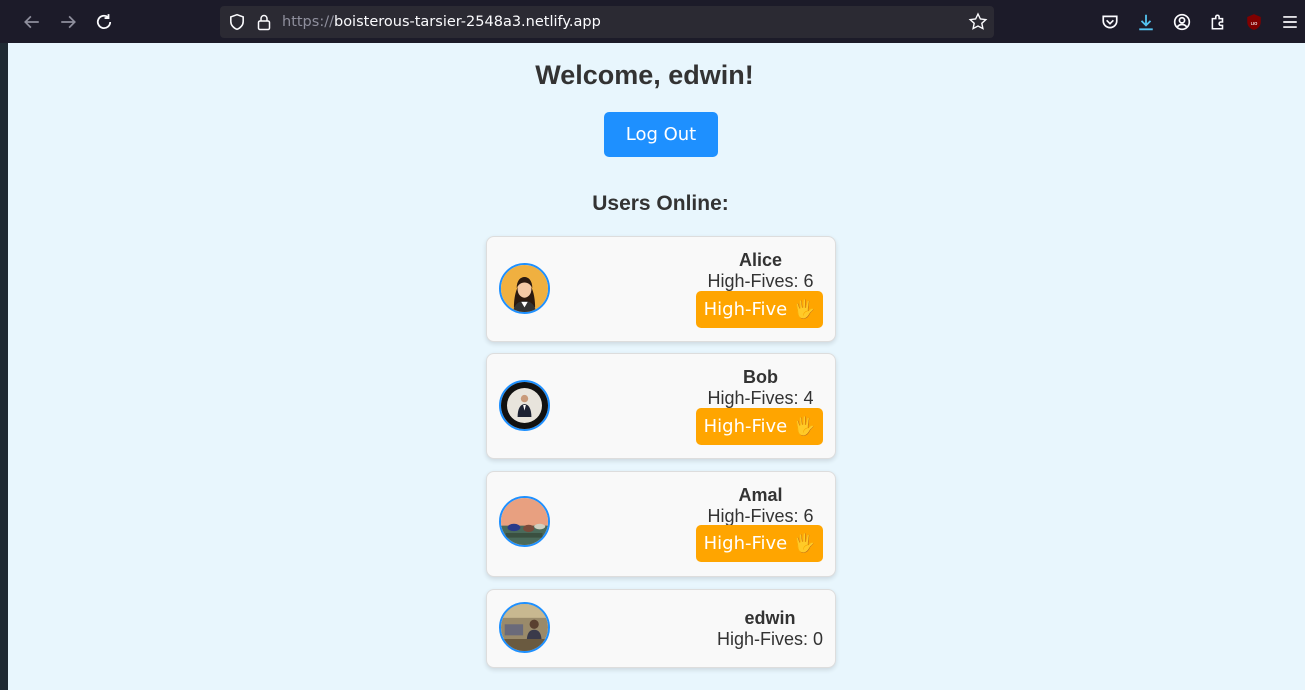  Describe the element at coordinates (760, 398) in the screenshot. I see `high-five-count: High-Fives: 4` at that location.